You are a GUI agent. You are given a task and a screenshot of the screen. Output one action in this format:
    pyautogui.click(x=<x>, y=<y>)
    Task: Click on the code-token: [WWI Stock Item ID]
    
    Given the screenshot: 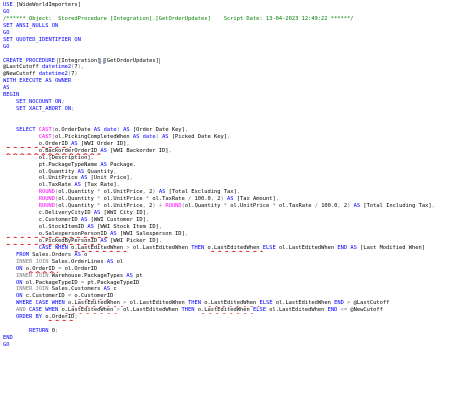 What is the action you would take?
    pyautogui.click(x=128, y=227)
    